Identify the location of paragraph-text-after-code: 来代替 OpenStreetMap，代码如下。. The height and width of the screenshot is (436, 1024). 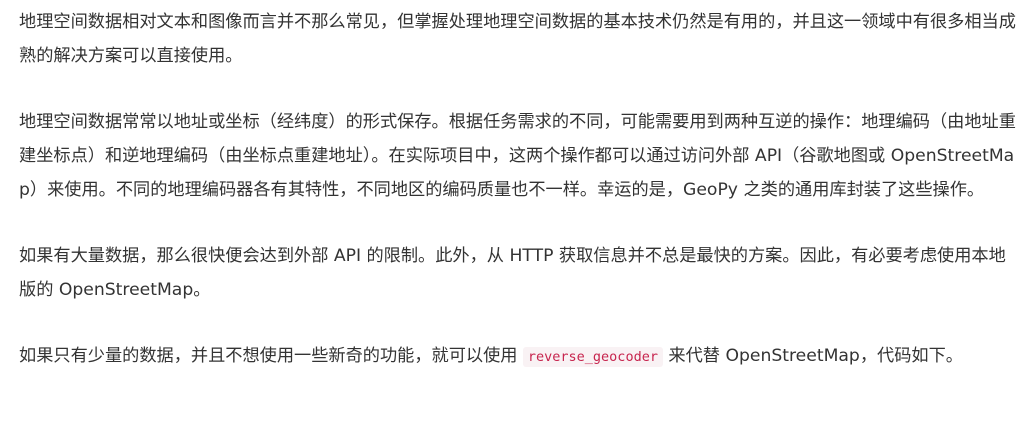
(812, 356).